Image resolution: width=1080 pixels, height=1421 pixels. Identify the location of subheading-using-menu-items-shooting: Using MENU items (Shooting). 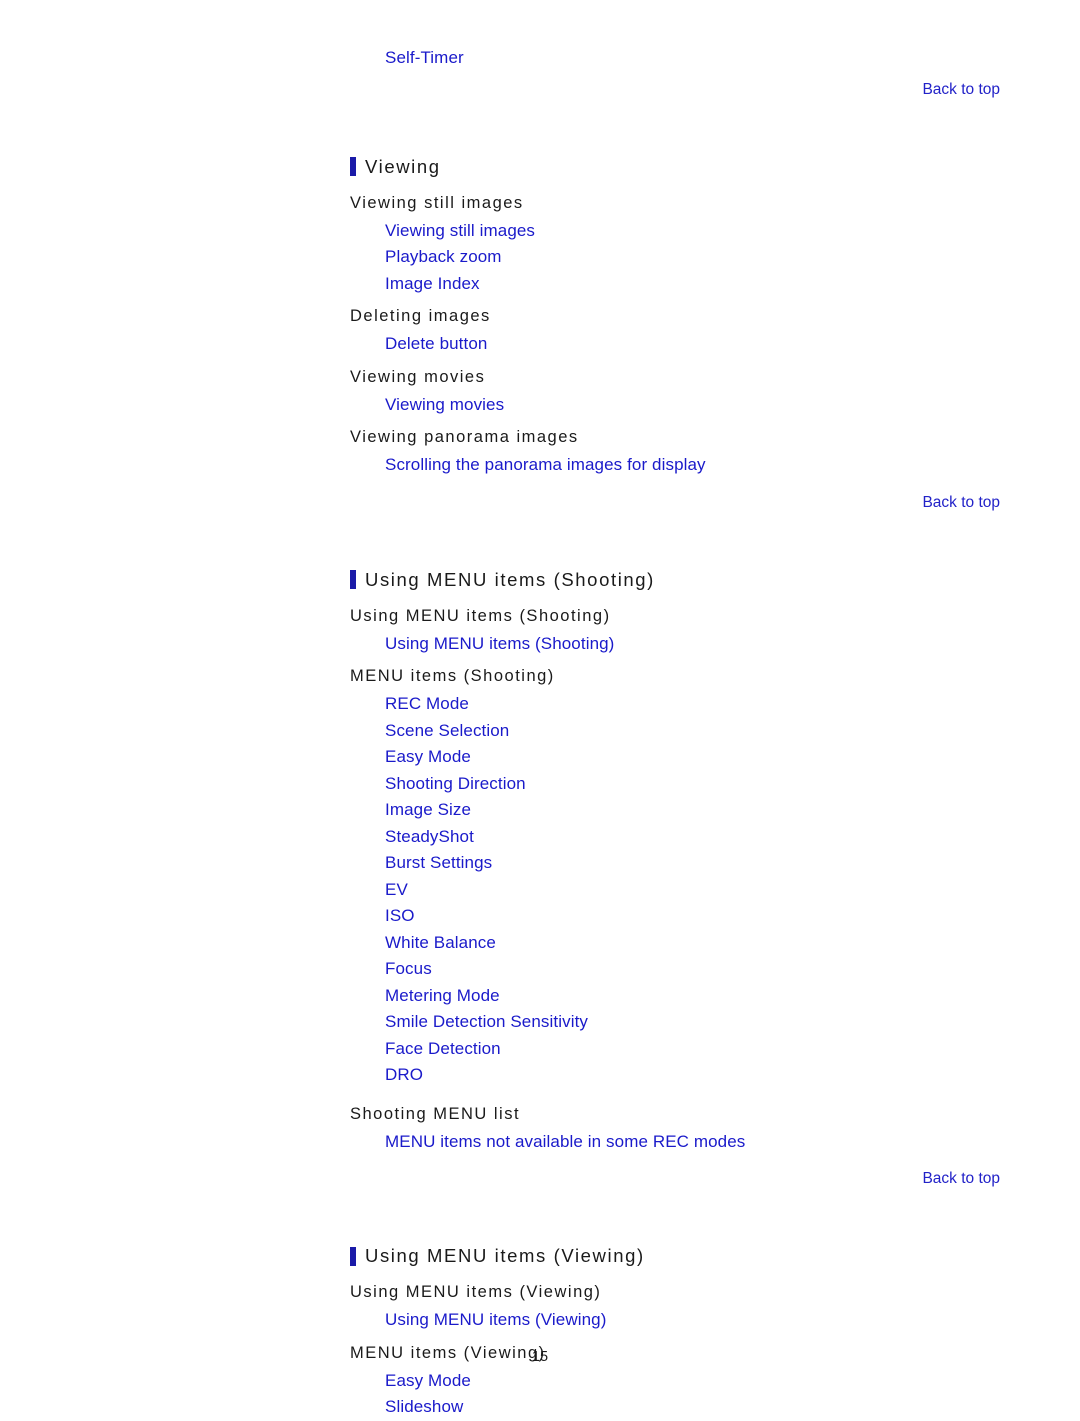
(480, 615).